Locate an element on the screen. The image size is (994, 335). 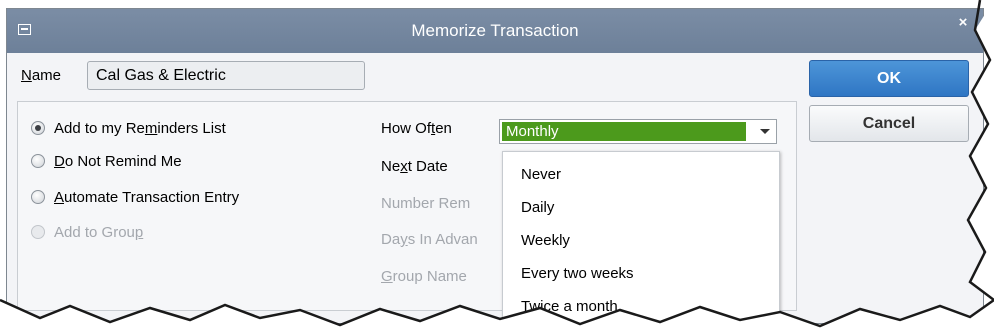
dropdown-option-daily: Daily is located at coordinates (537, 207).